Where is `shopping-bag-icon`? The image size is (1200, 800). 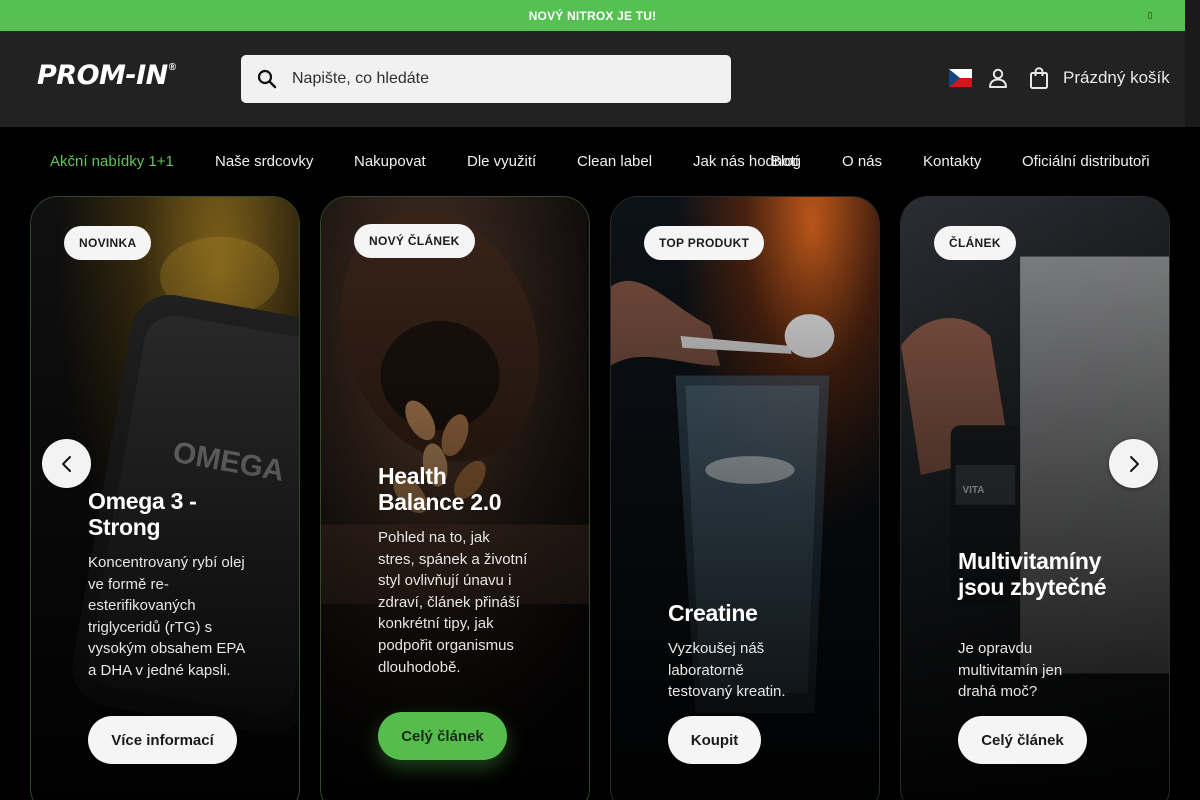 shopping-bag-icon is located at coordinates (1039, 78).